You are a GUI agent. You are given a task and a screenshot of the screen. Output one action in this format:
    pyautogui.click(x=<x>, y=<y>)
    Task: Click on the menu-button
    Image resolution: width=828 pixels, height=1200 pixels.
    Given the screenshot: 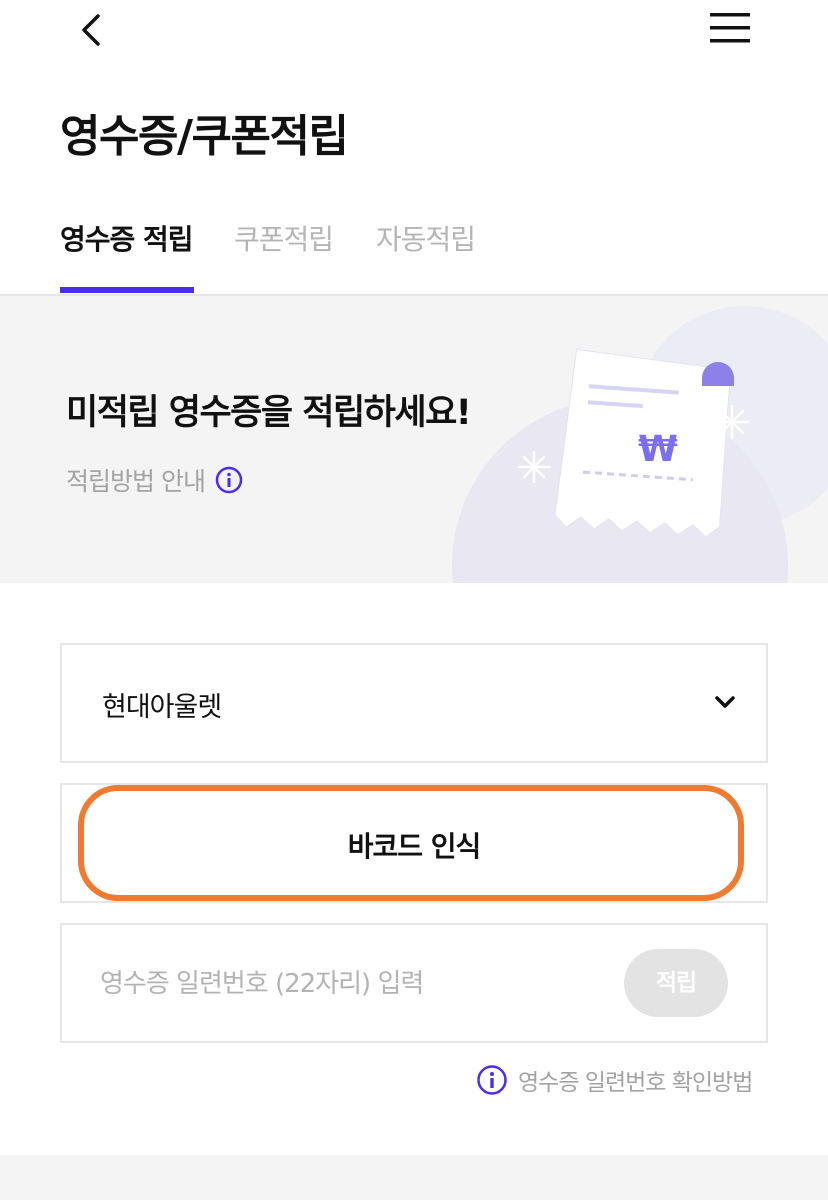 What is the action you would take?
    pyautogui.click(x=730, y=28)
    